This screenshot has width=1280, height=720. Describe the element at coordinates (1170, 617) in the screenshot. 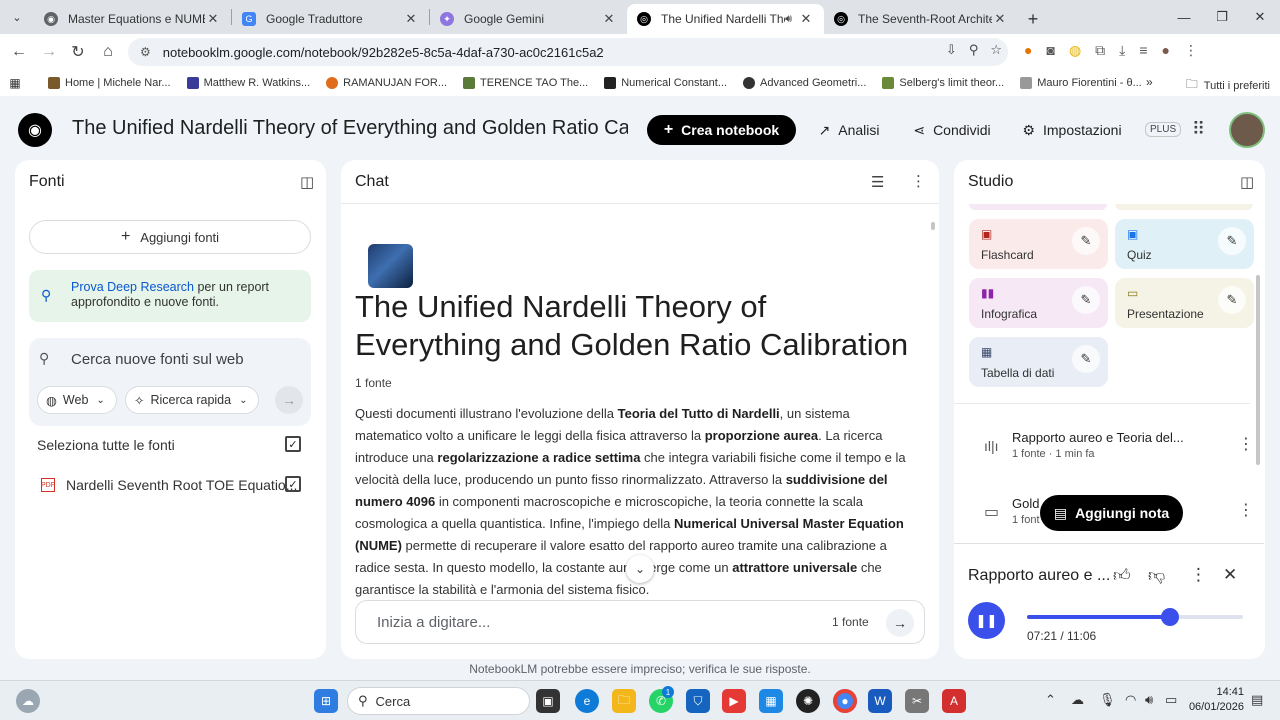

I see `progress-thumb` at that location.